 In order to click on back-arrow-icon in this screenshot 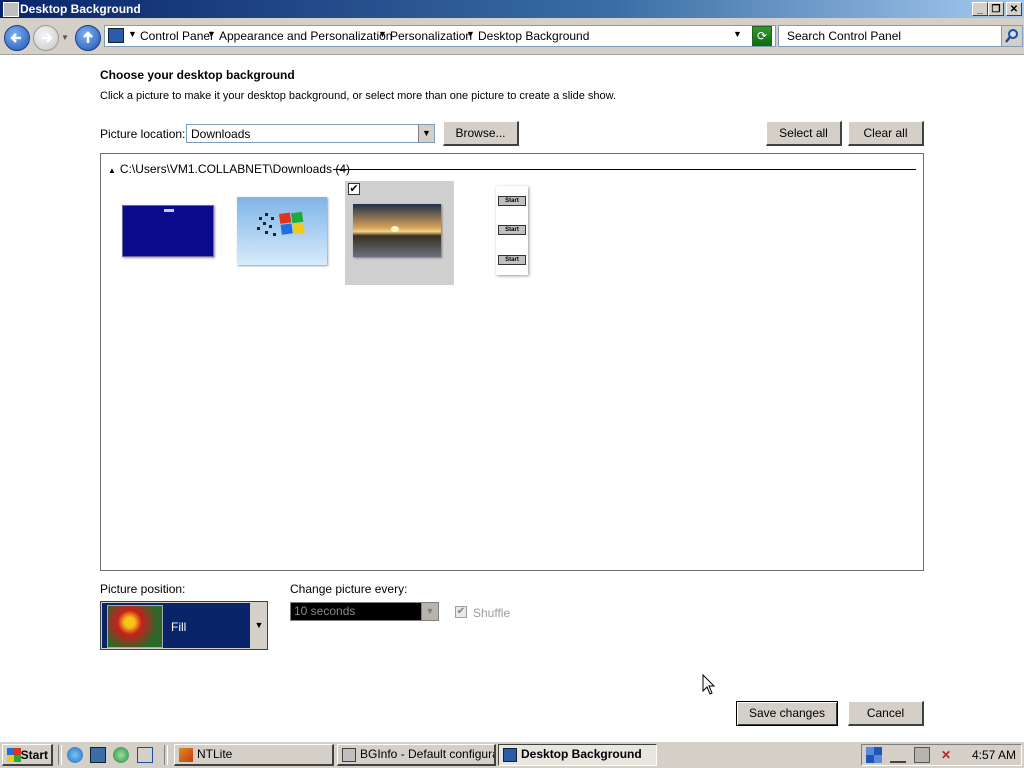, I will do `click(15, 38)`.